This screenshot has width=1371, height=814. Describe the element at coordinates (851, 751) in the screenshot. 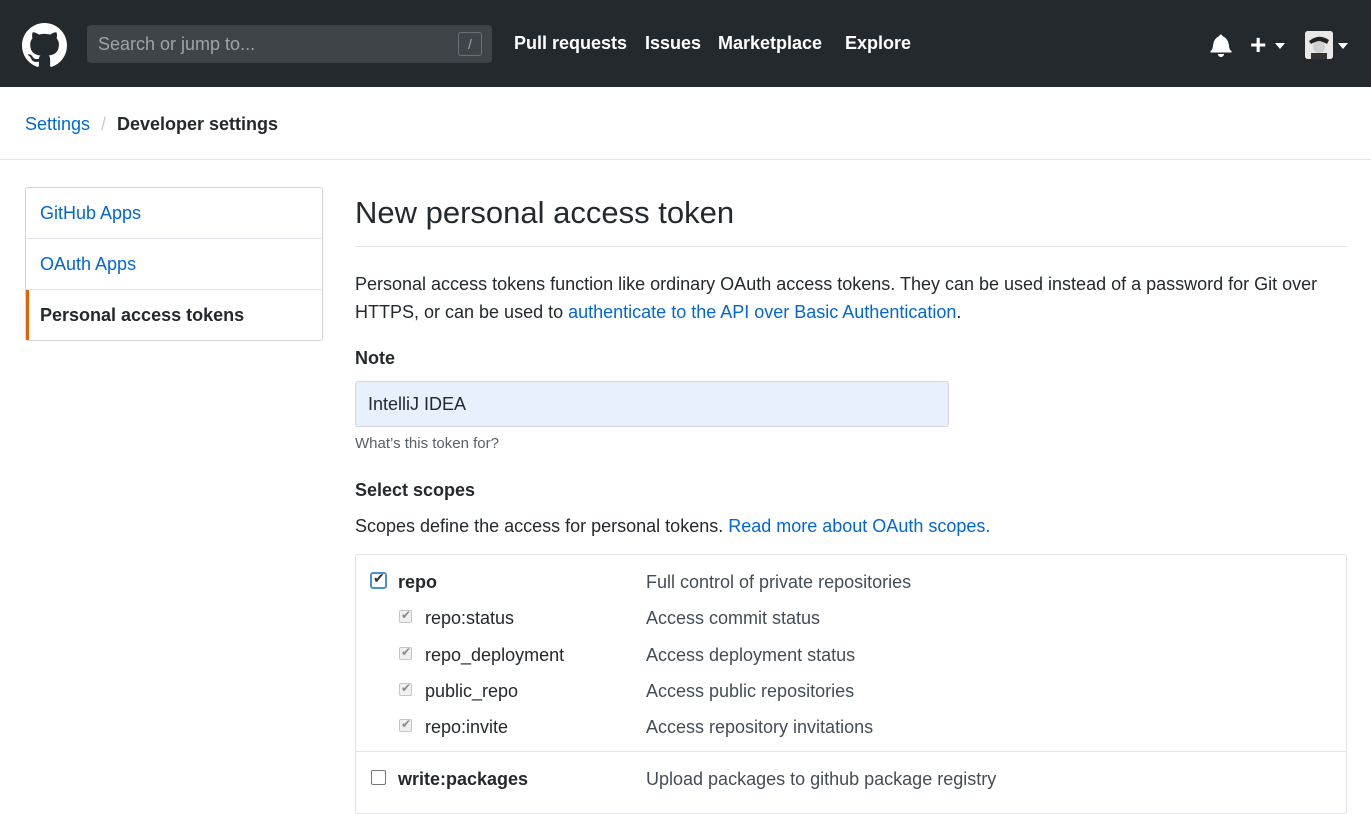

I see `scope-divider` at that location.